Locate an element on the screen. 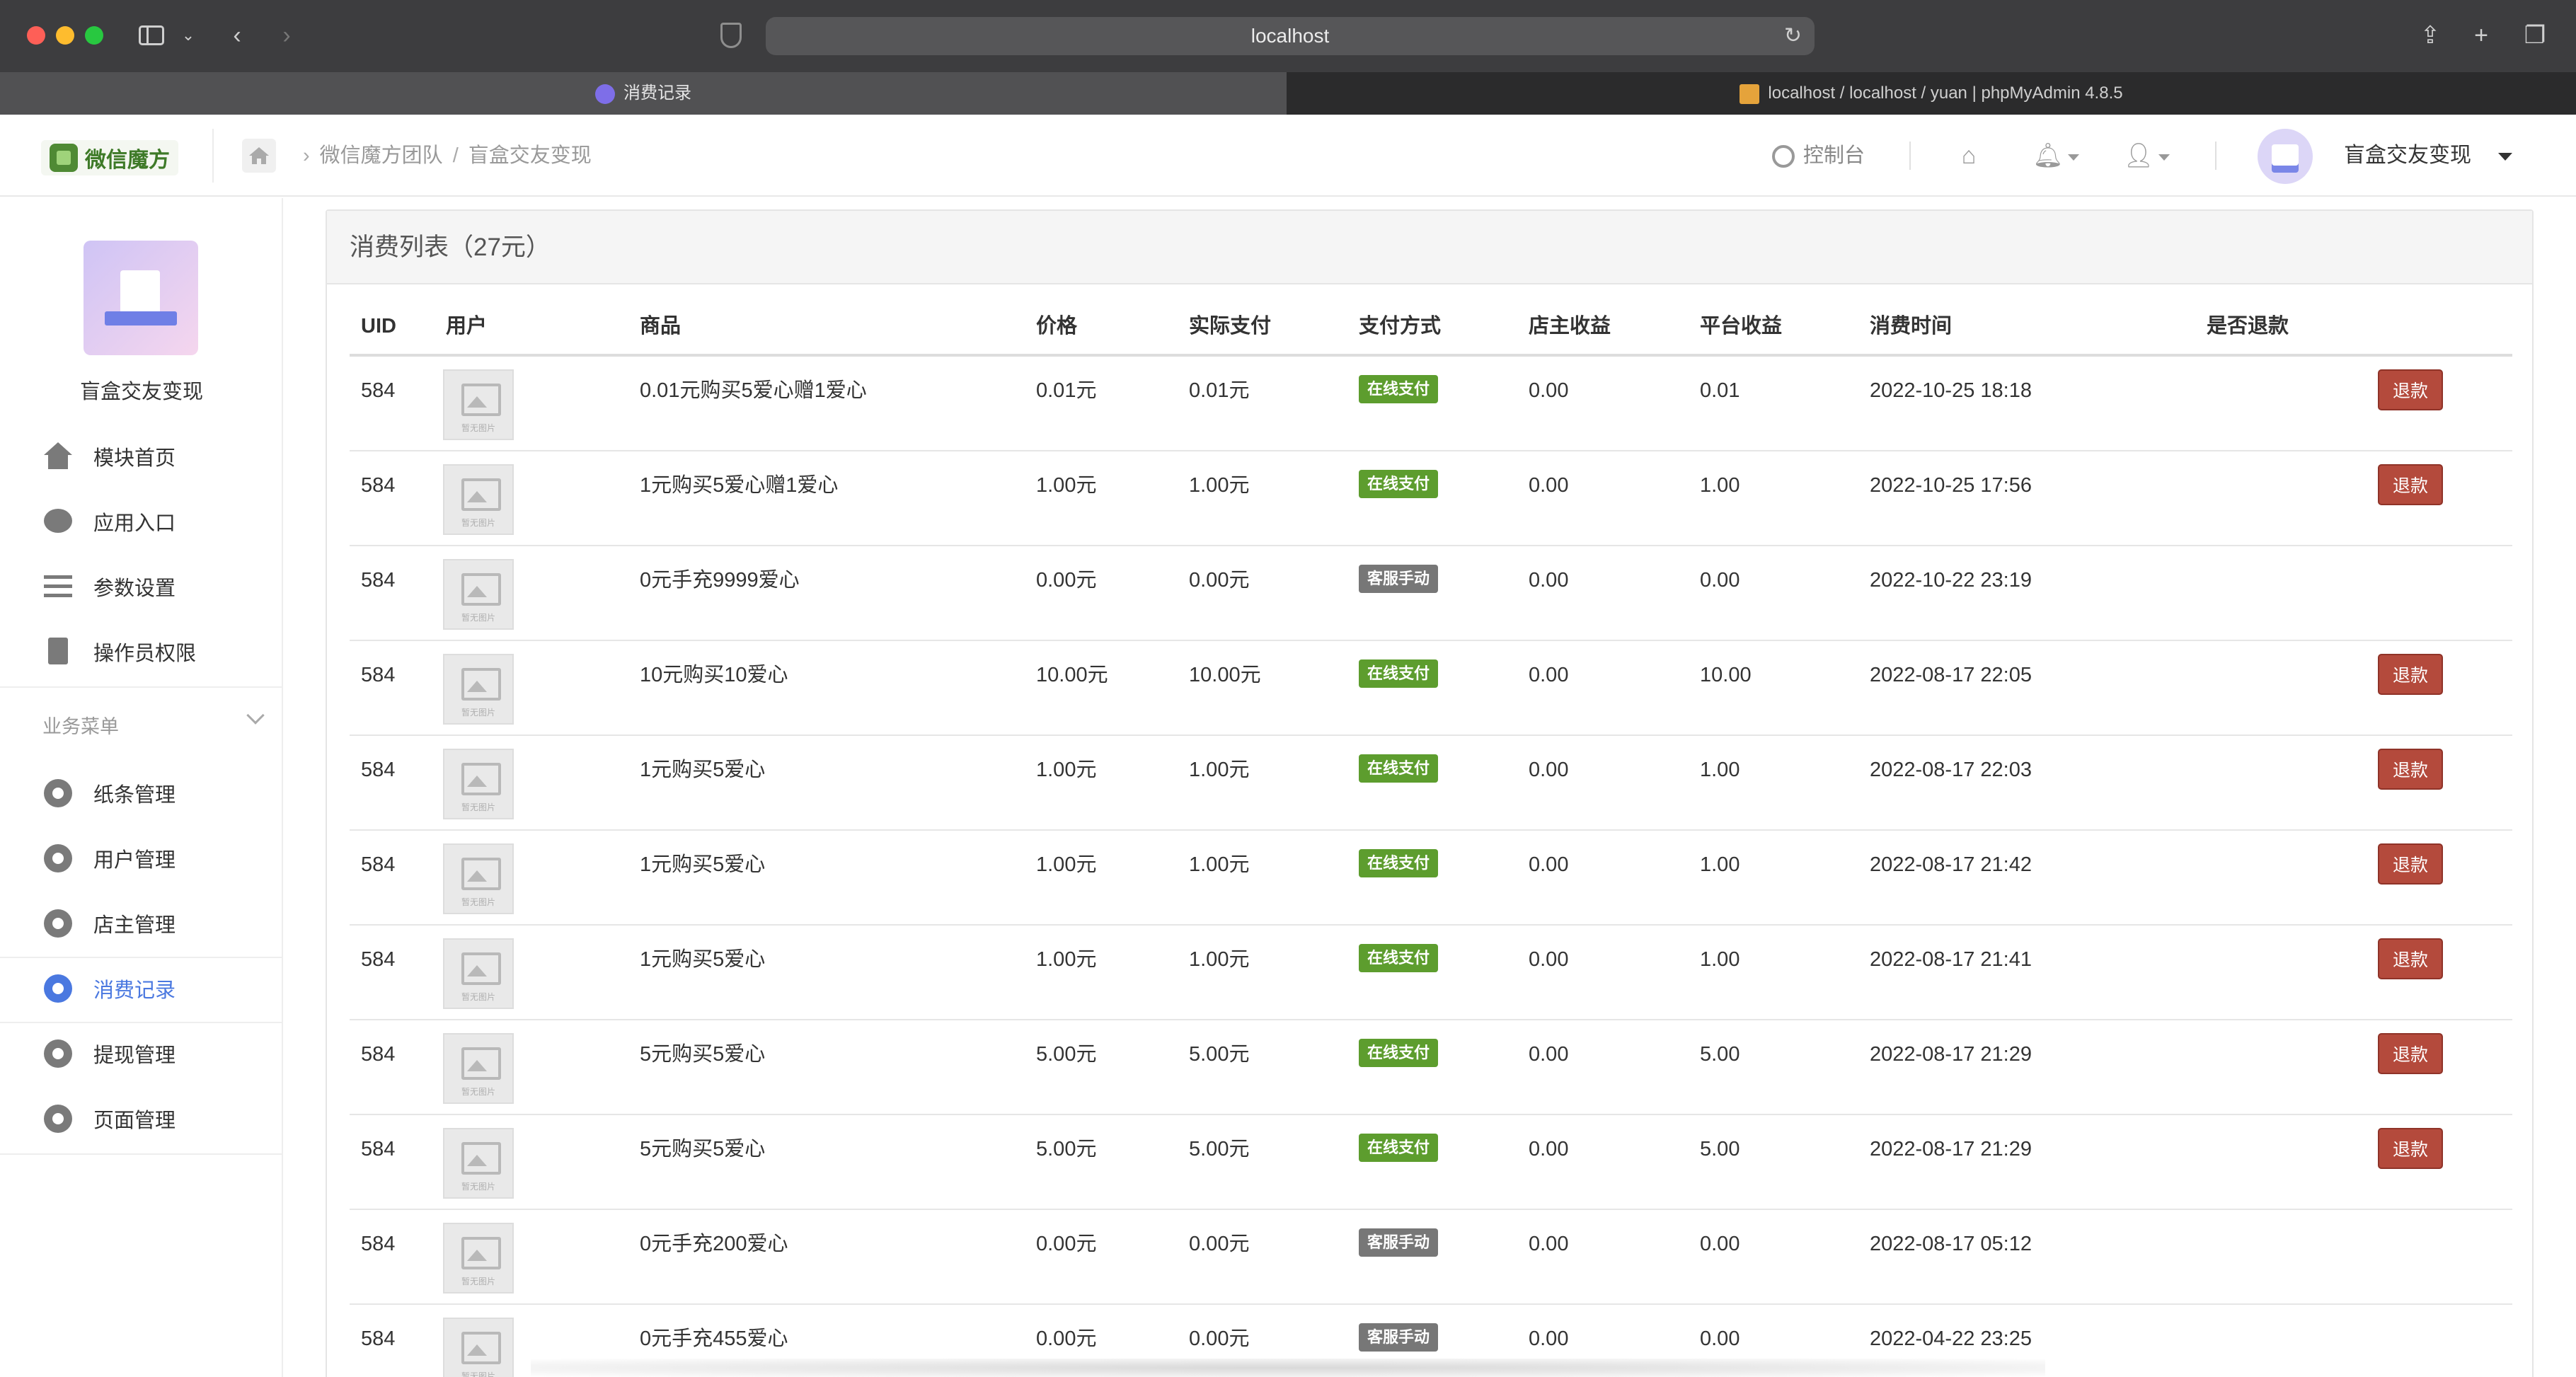 The height and width of the screenshot is (1377, 2576). cell-price: 0.00元 is located at coordinates (1067, 581).